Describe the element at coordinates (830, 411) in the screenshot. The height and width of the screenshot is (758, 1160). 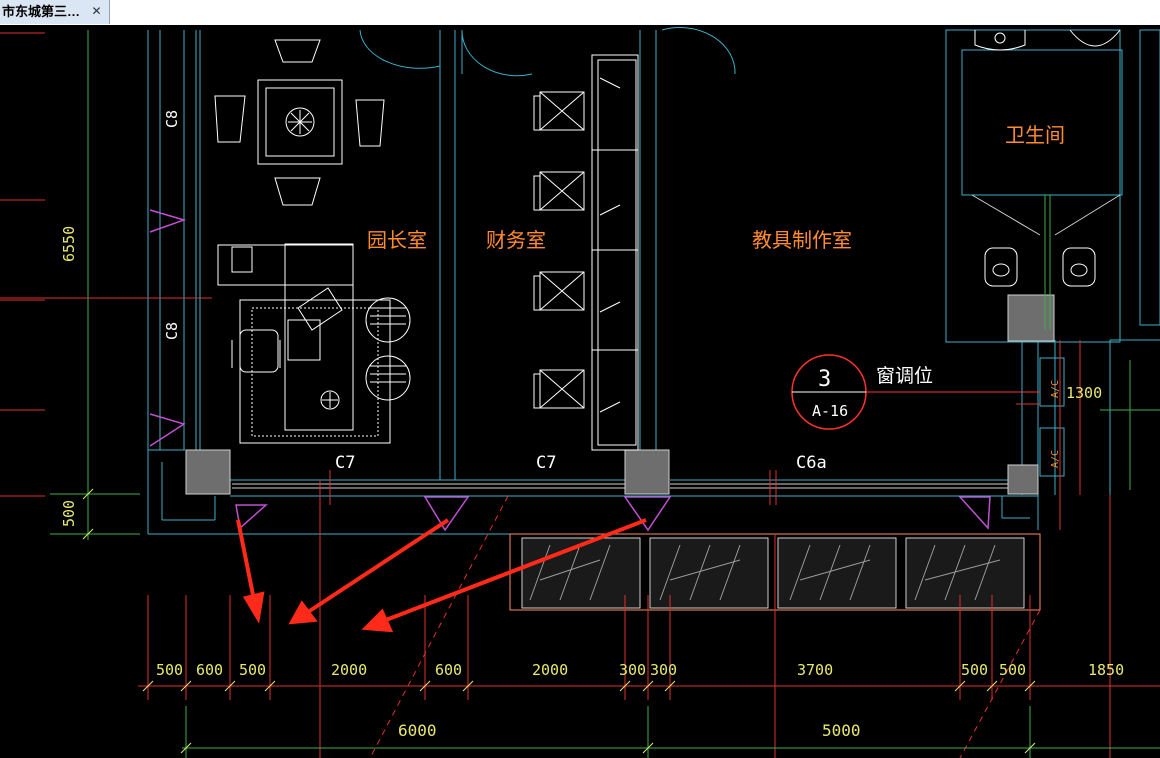
I see `callout-sheet: A-16` at that location.